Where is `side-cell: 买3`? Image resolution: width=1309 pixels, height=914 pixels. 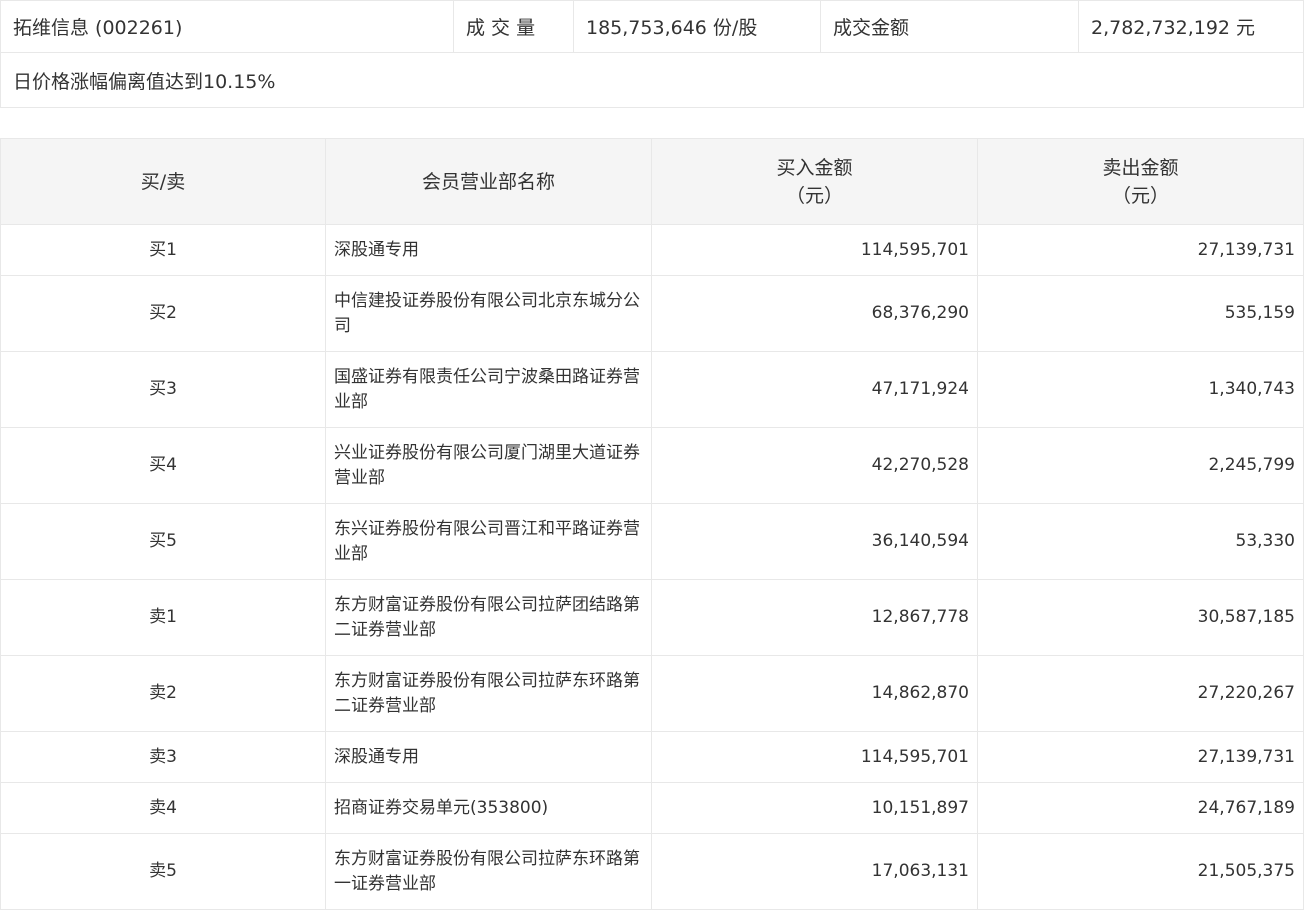
side-cell: 买3 is located at coordinates (163, 389).